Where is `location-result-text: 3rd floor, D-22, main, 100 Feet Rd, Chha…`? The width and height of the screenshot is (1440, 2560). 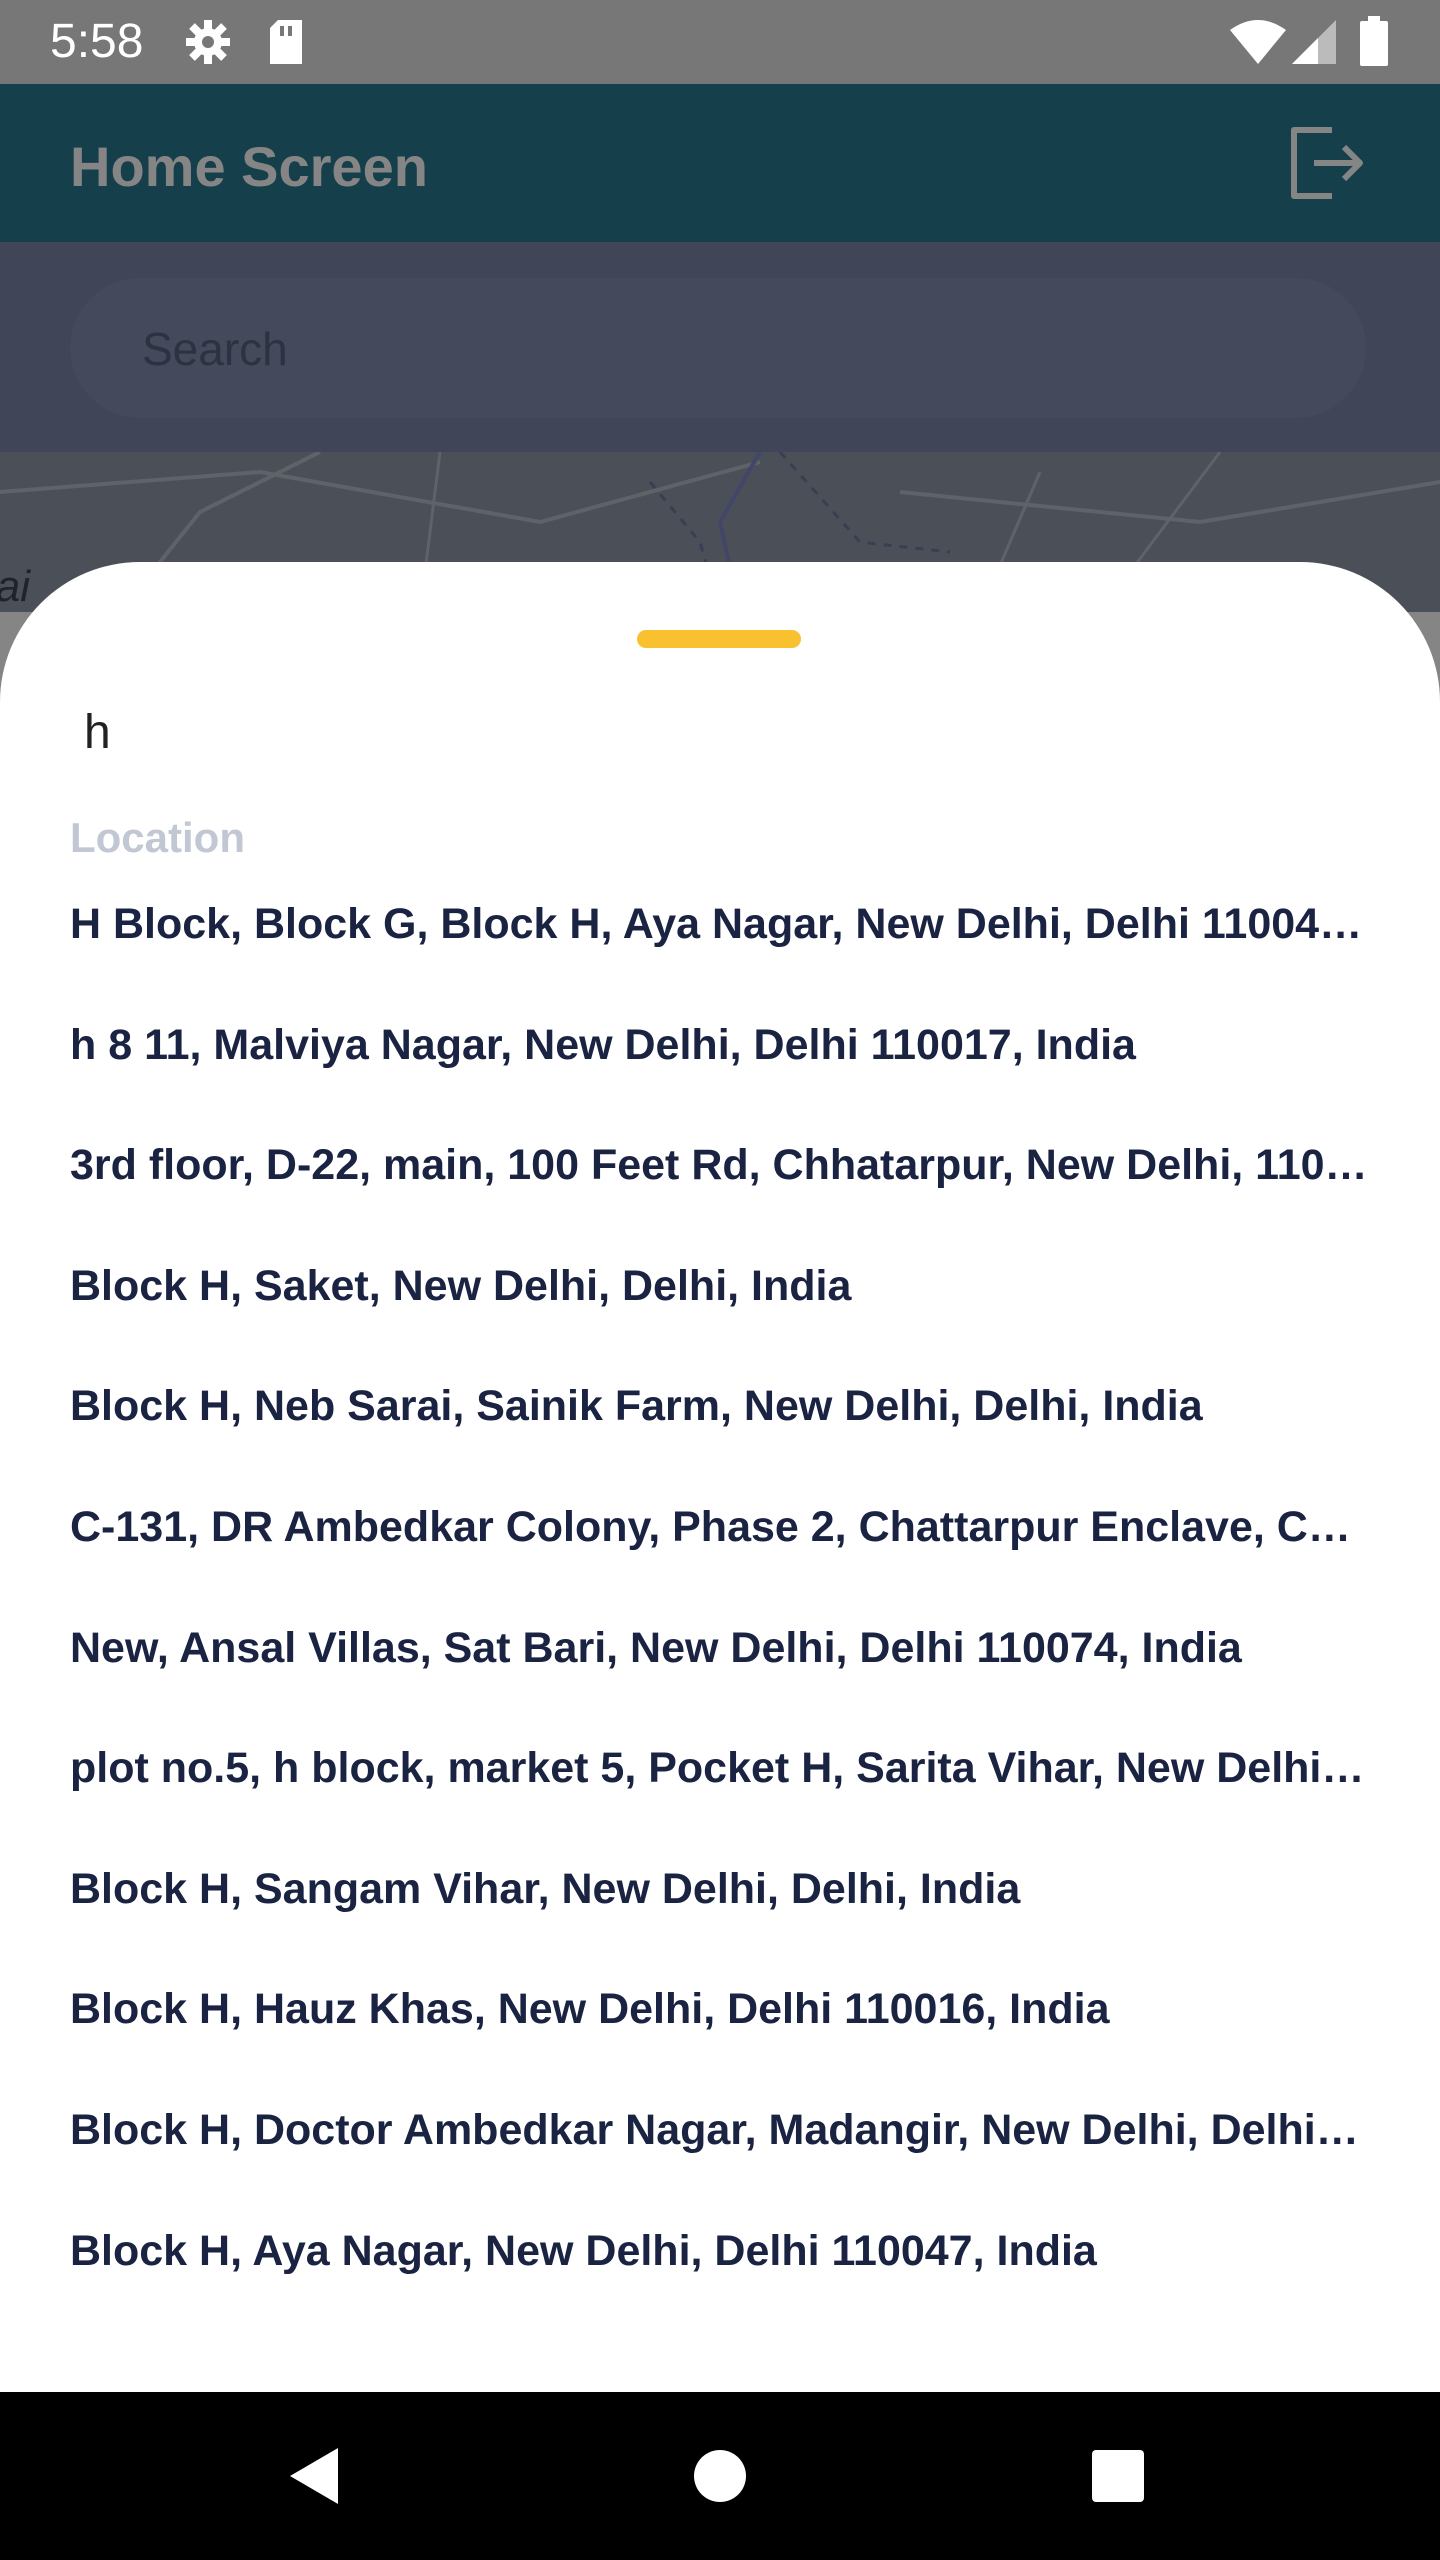
location-result-text: 3rd floor, D-22, main, 100 Feet Rd, Chha… is located at coordinates (720, 1165).